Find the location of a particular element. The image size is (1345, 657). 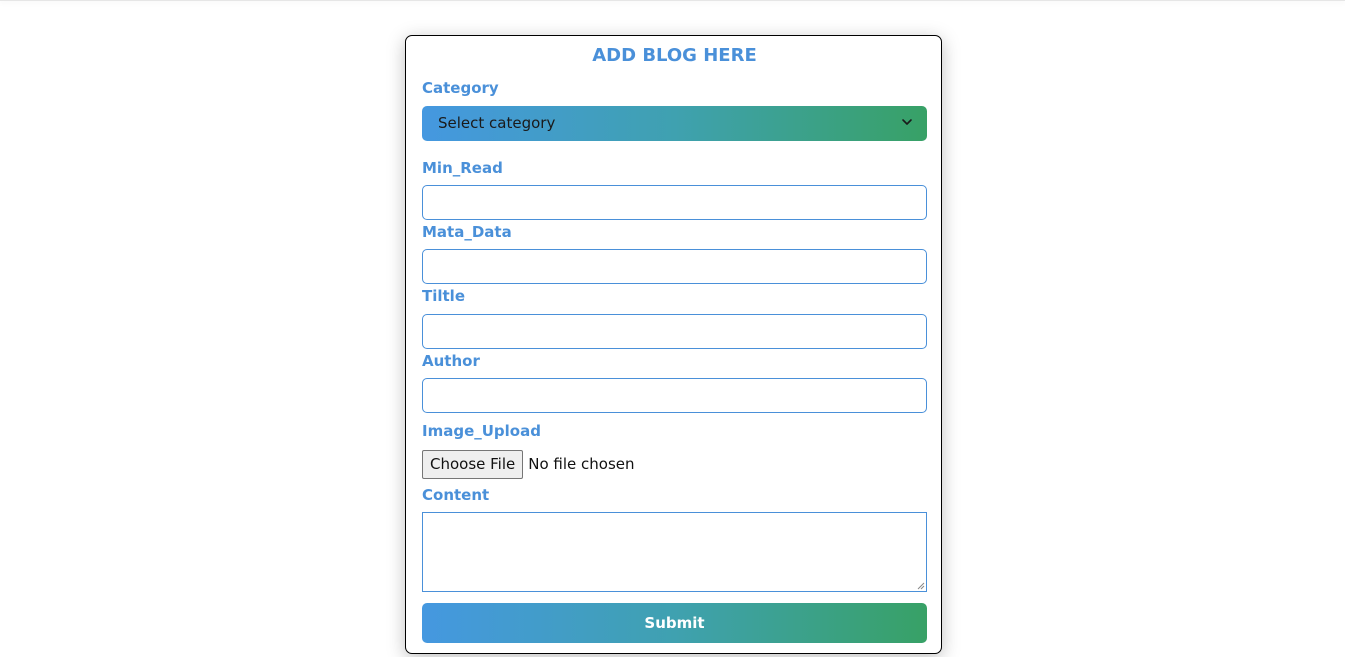

min-read-label: Min_Read is located at coordinates (462, 168).